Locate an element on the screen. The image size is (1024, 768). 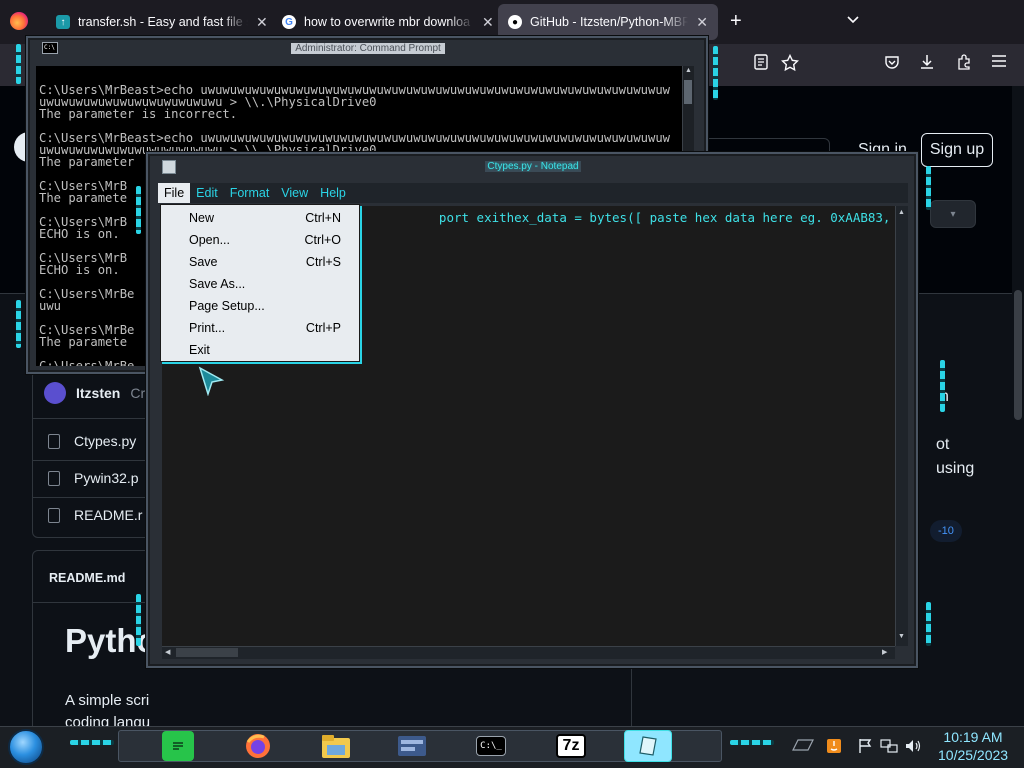
file-name: README.r is located at coordinates (108, 515).